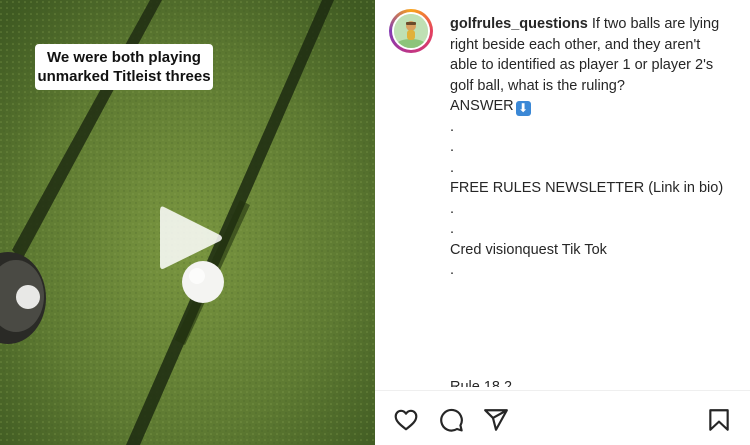 The width and height of the screenshot is (750, 445). What do you see at coordinates (562, 418) in the screenshot?
I see `action-bar` at bounding box center [562, 418].